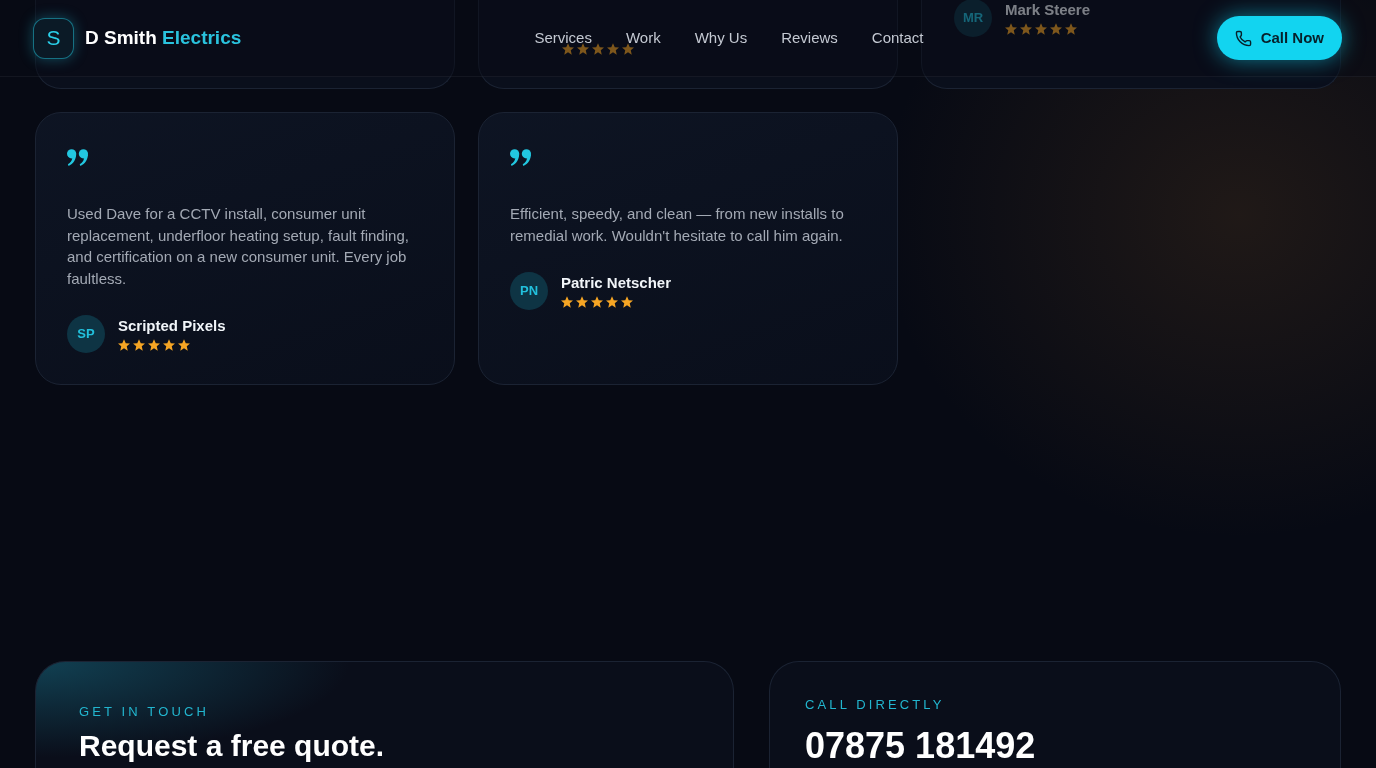 The width and height of the screenshot is (1376, 768). What do you see at coordinates (172, 326) in the screenshot?
I see `reviewer-name: Scripted Pixels` at bounding box center [172, 326].